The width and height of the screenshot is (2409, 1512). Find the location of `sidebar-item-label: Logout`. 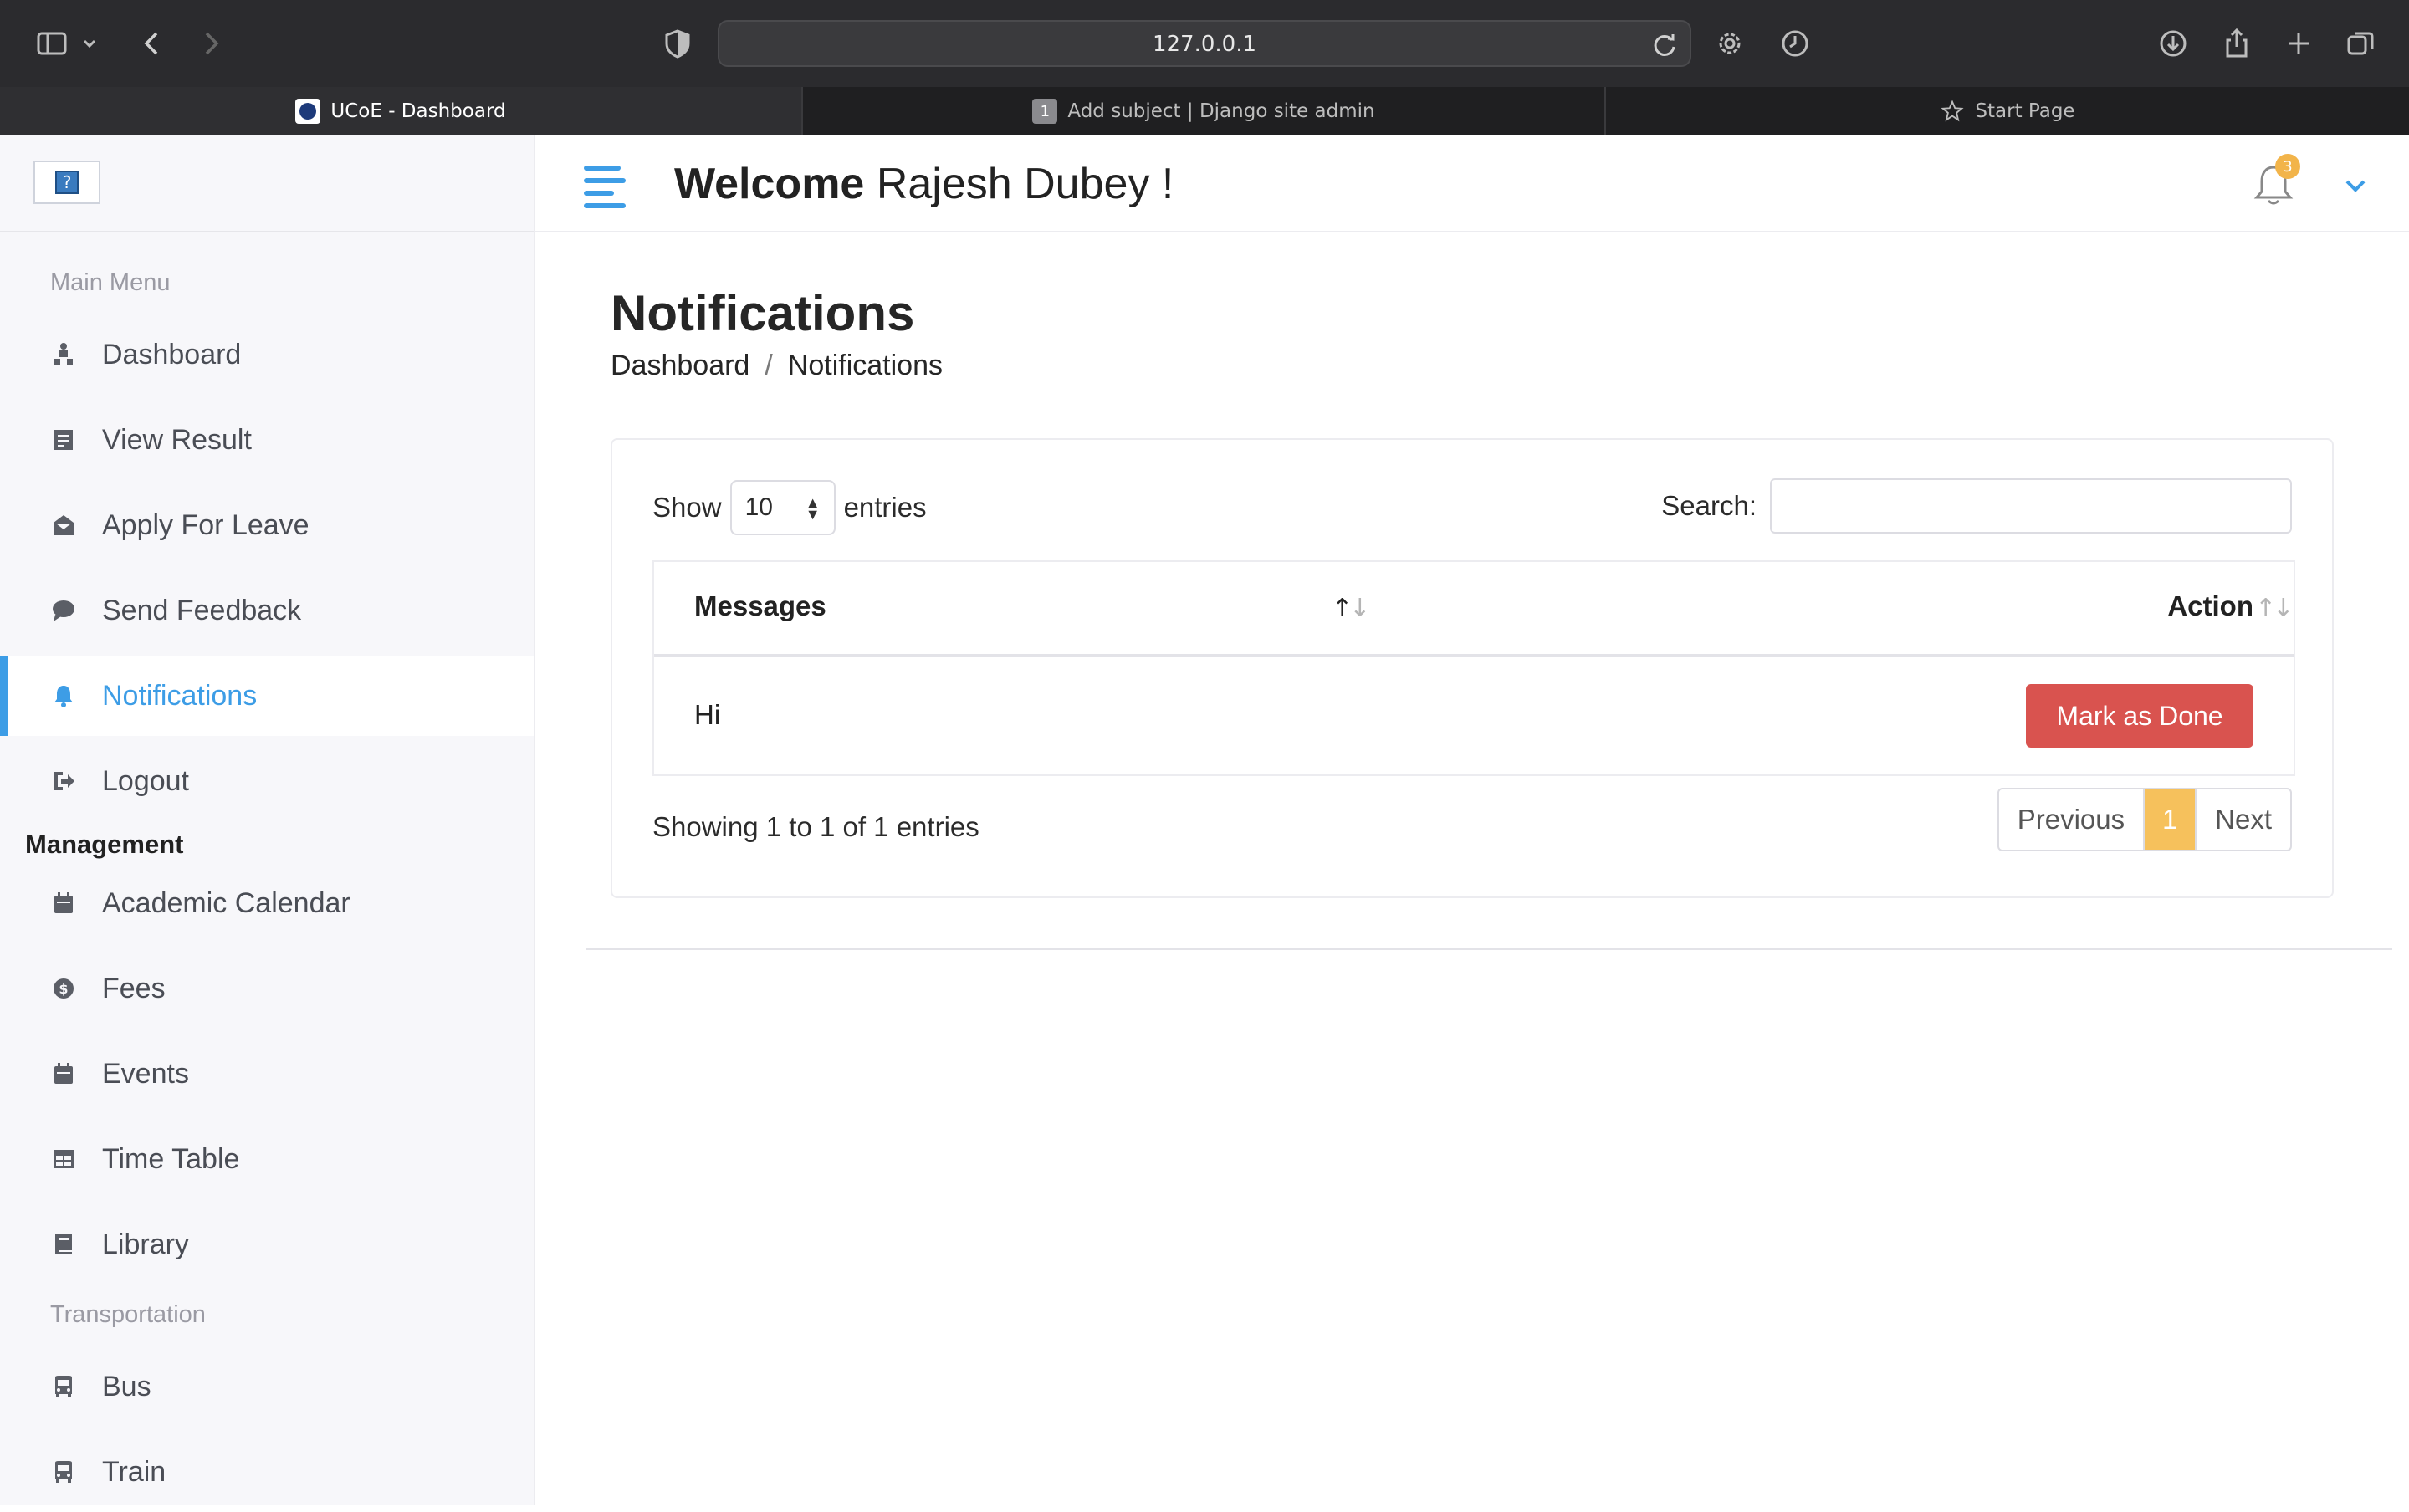

sidebar-item-label: Logout is located at coordinates (145, 780).